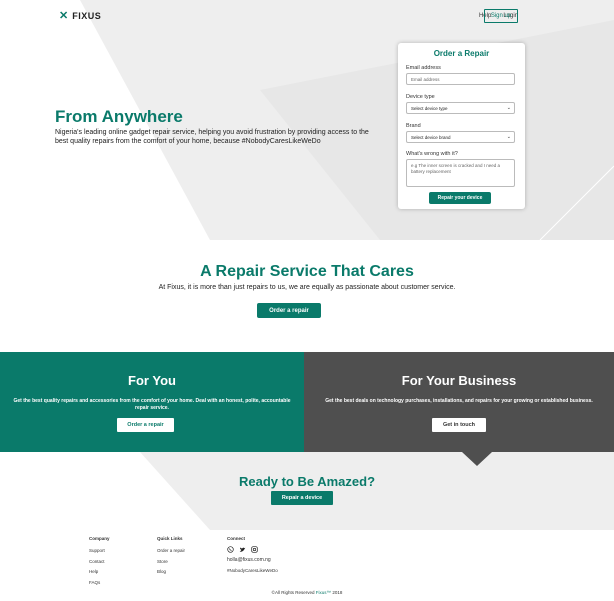 This screenshot has width=614, height=601. What do you see at coordinates (431, 137) in the screenshot?
I see `brand-value: Select device brand` at bounding box center [431, 137].